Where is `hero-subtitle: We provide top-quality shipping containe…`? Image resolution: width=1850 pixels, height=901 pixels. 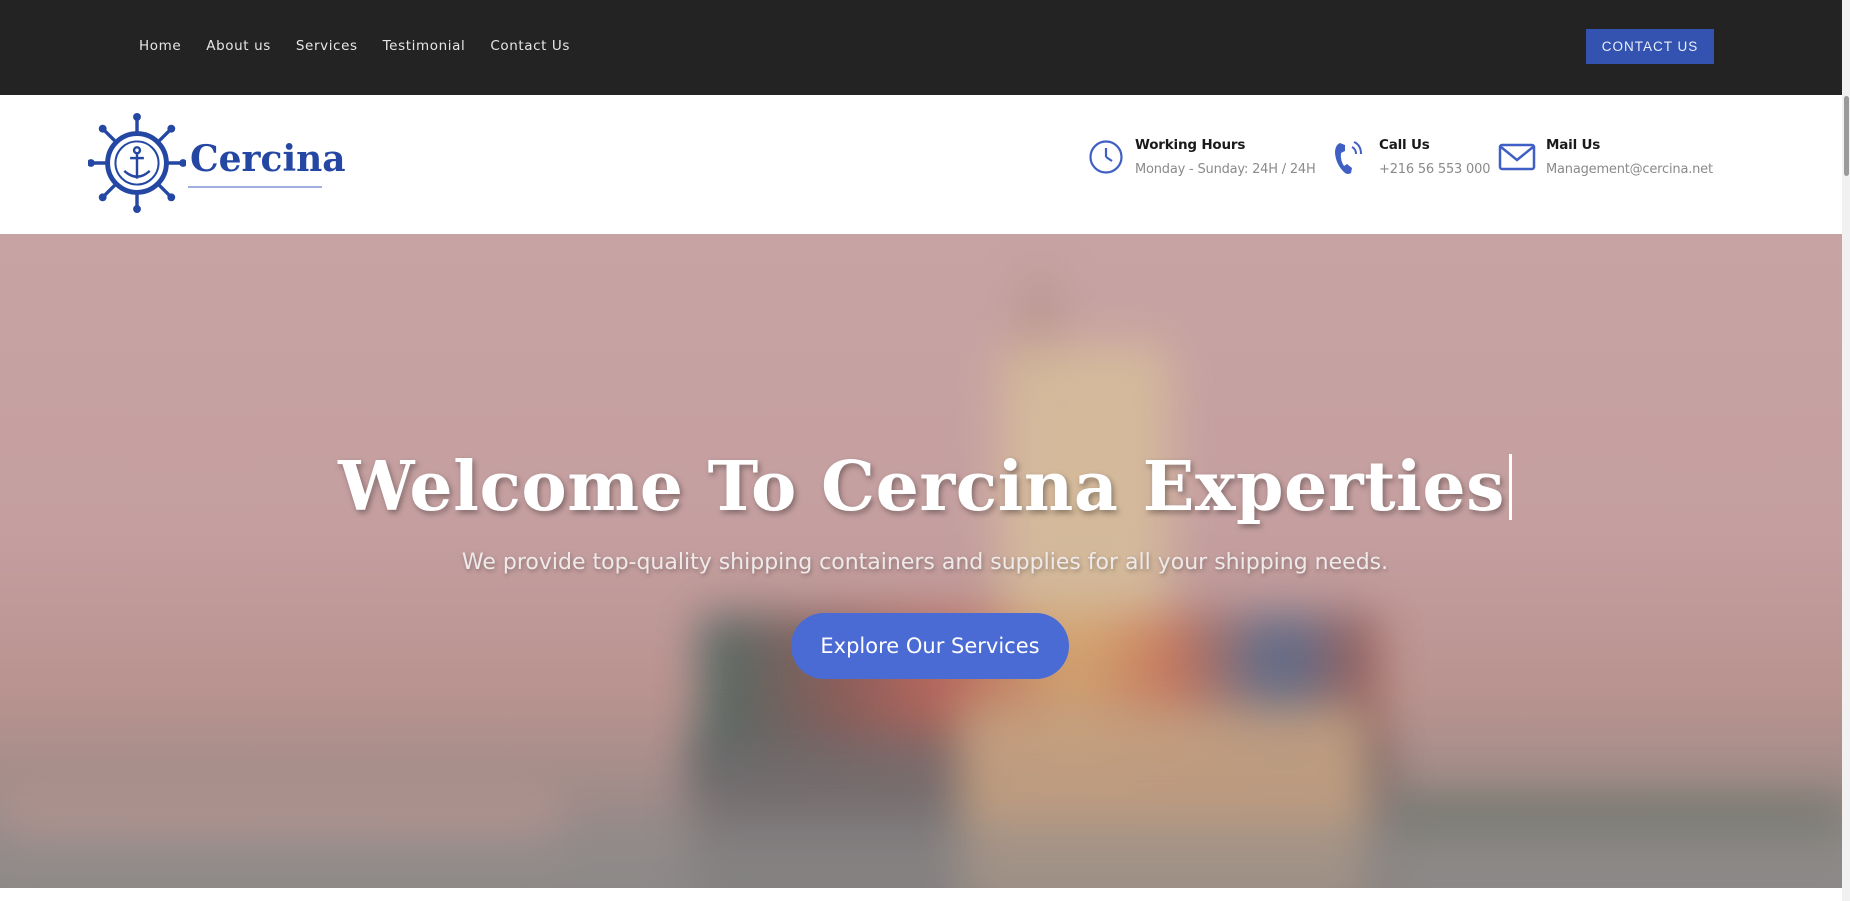
hero-subtitle: We provide top-quality shipping containe… is located at coordinates (925, 562).